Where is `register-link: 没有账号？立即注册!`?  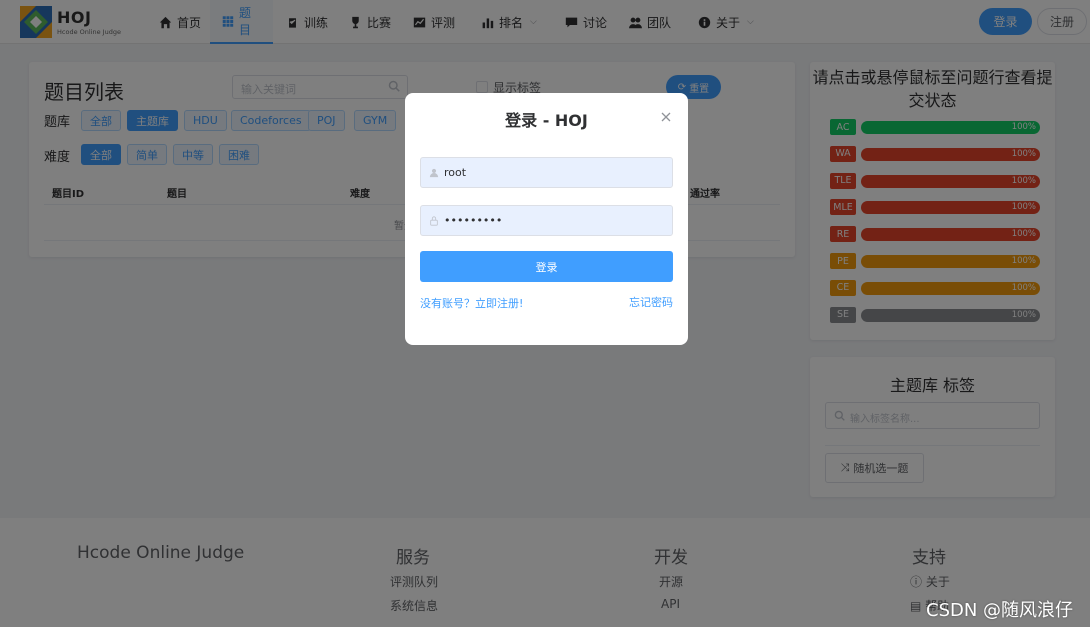 register-link: 没有账号？立即注册! is located at coordinates (471, 303).